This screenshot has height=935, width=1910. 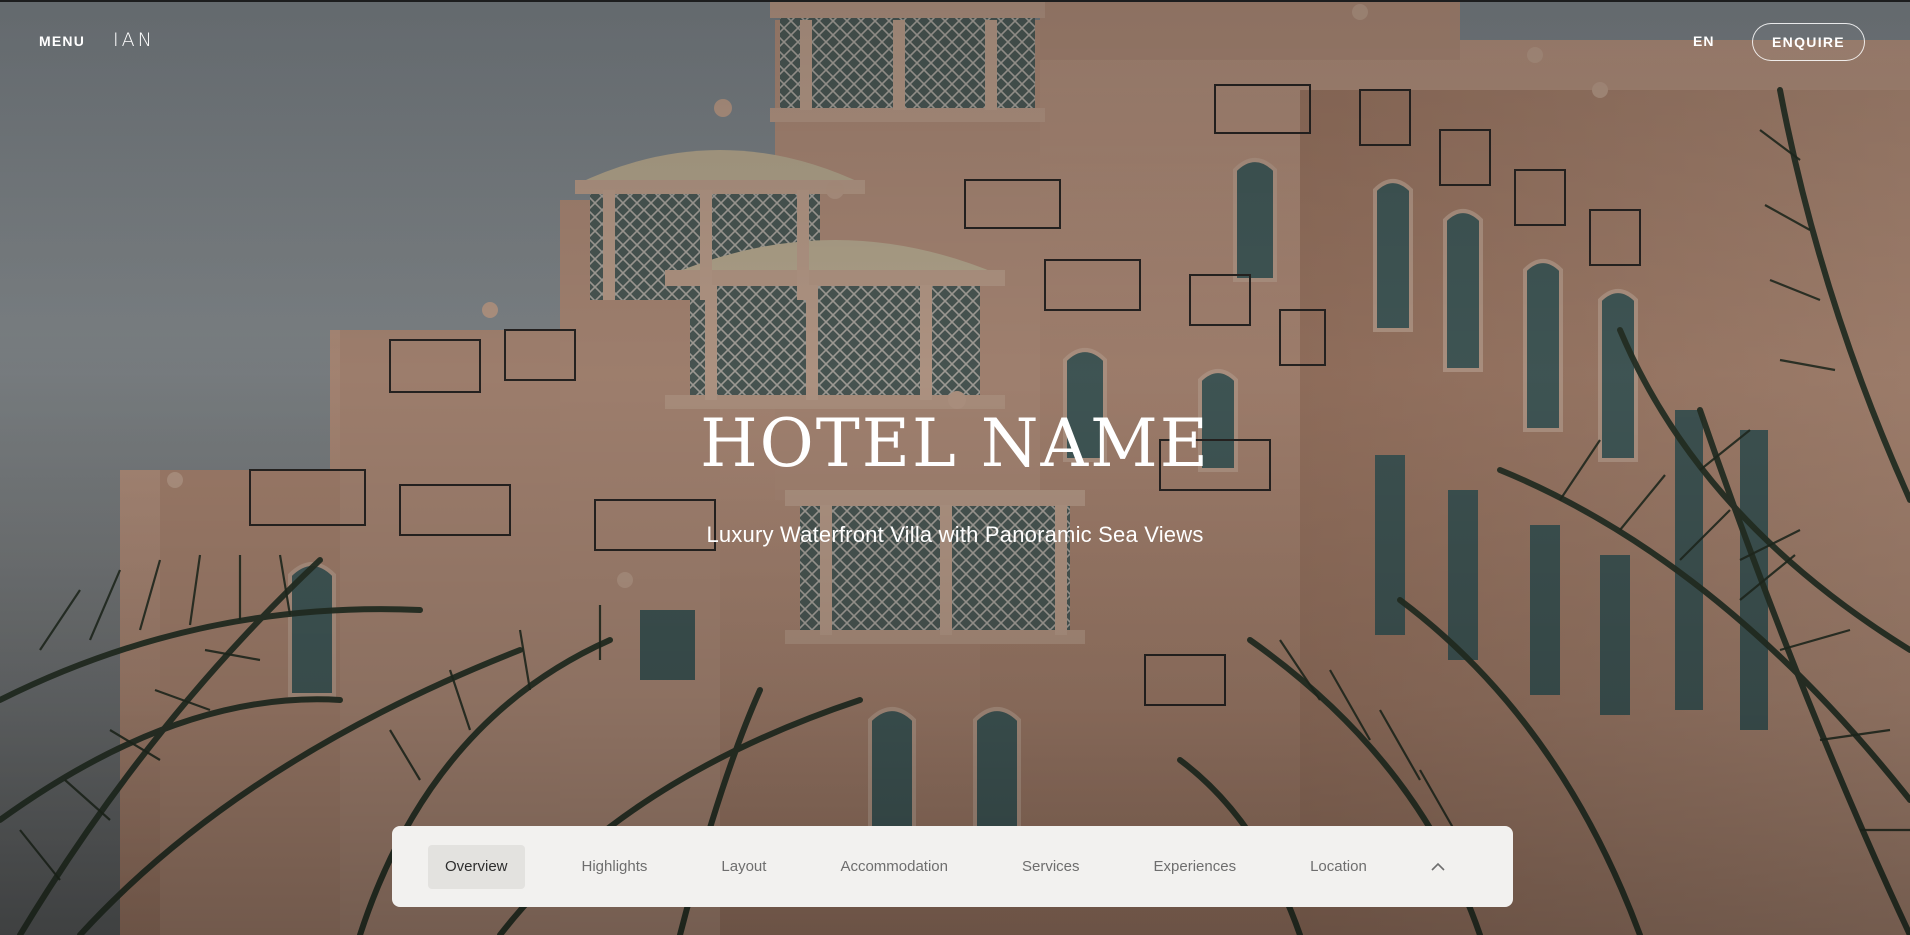 What do you see at coordinates (1051, 867) in the screenshot?
I see `nav-tab-services: Services` at bounding box center [1051, 867].